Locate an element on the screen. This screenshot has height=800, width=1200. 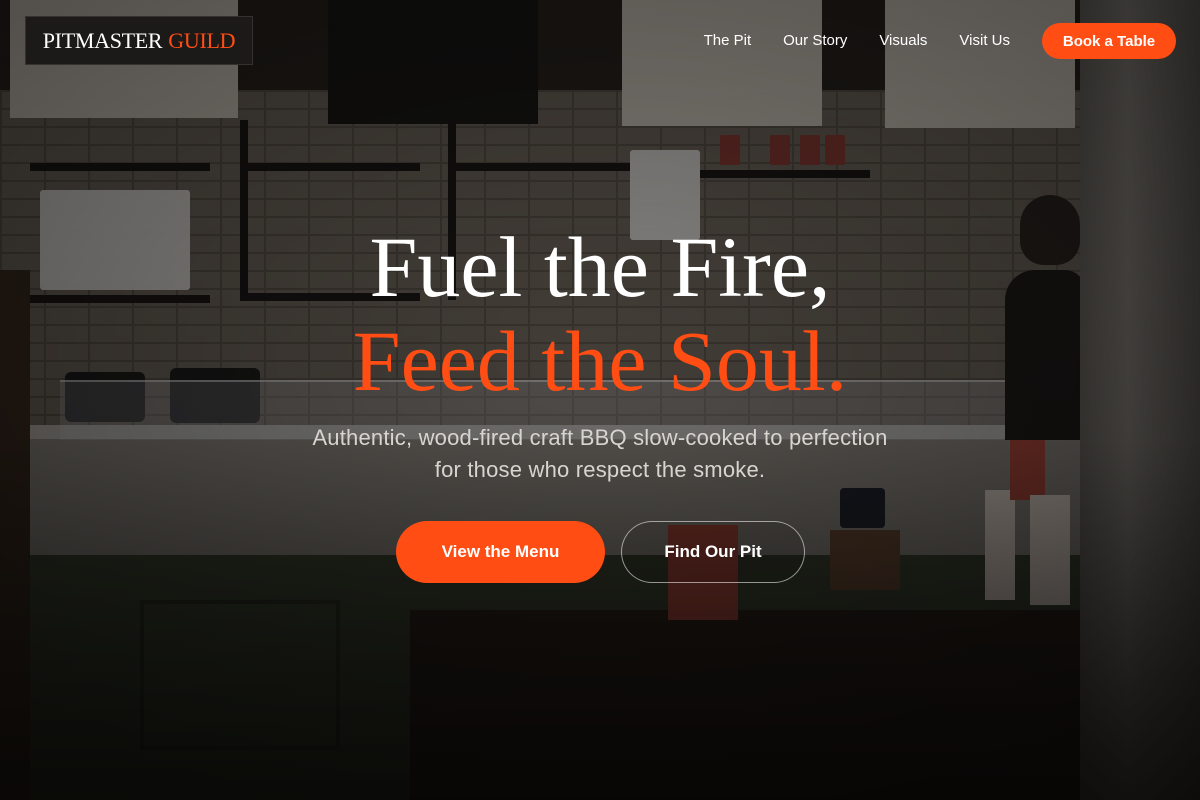
brand-logo: PITMASTER GUILD is located at coordinates (139, 40).